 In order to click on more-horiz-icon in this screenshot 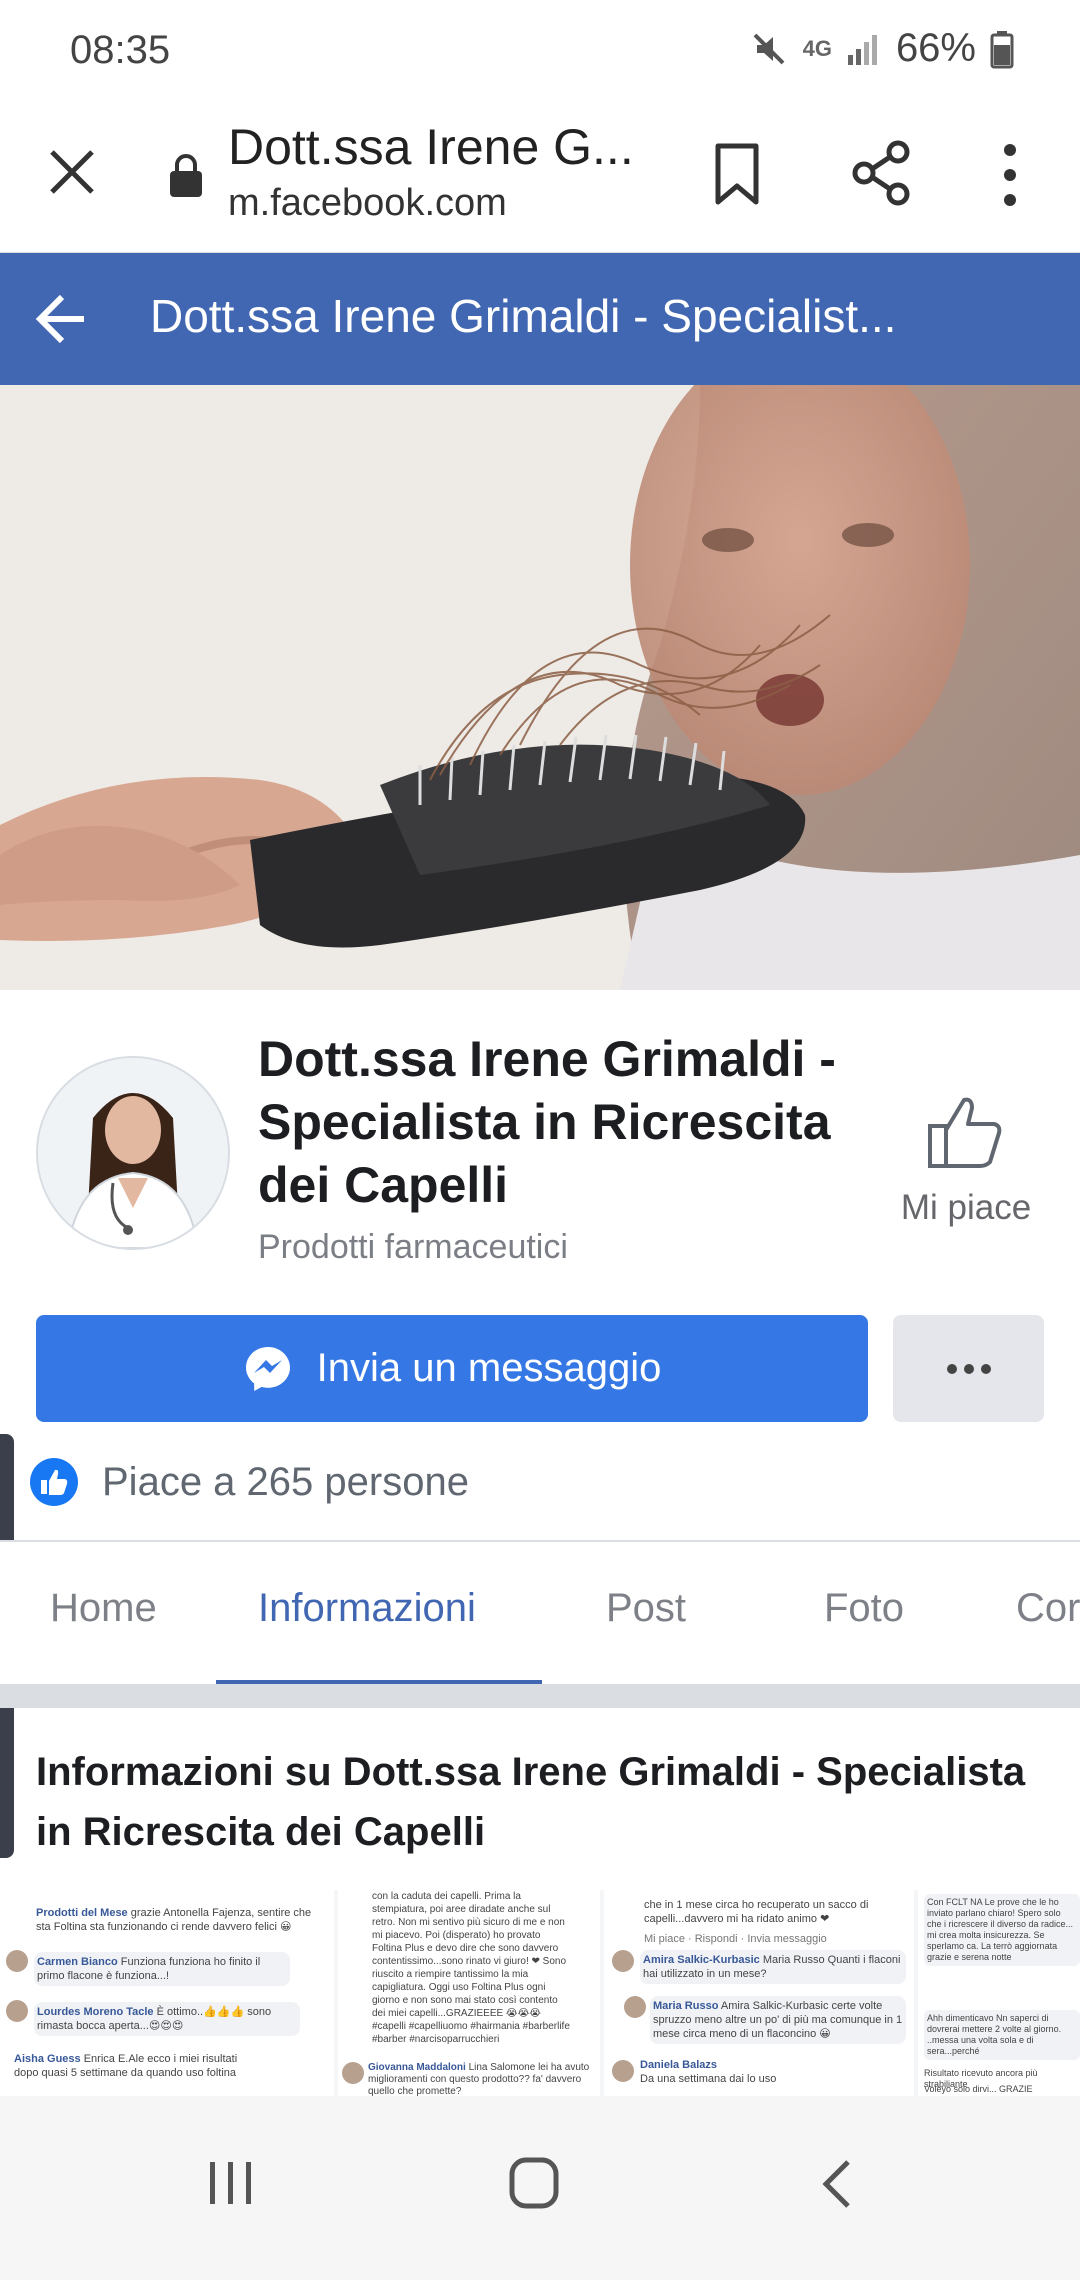, I will do `click(969, 1369)`.